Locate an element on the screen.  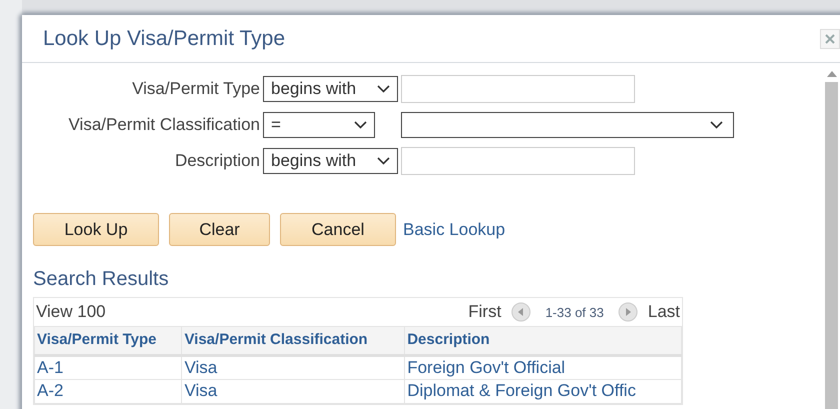
column-header: Visa/Permit Type is located at coordinates (108, 340).